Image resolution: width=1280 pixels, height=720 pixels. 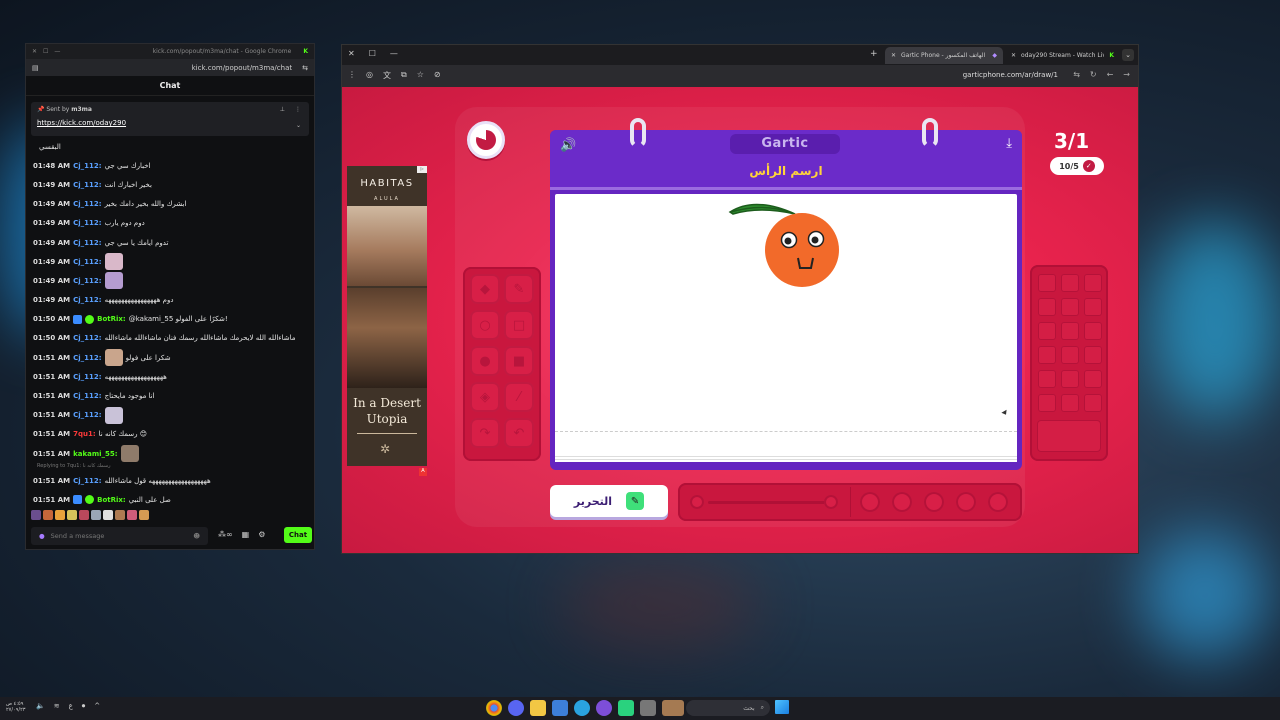 What do you see at coordinates (874, 54) in the screenshot?
I see `new-tab-button: +` at bounding box center [874, 54].